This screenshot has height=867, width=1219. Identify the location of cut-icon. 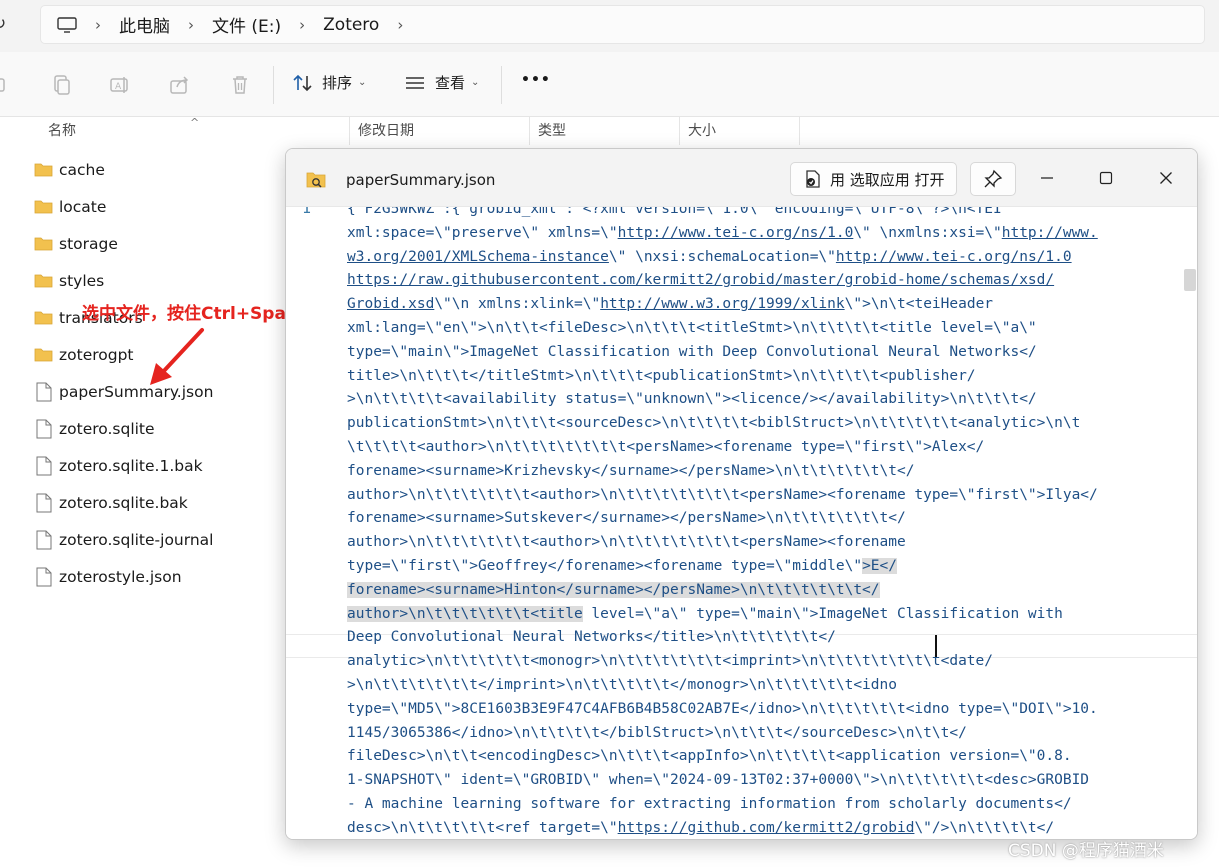
(6, 85).